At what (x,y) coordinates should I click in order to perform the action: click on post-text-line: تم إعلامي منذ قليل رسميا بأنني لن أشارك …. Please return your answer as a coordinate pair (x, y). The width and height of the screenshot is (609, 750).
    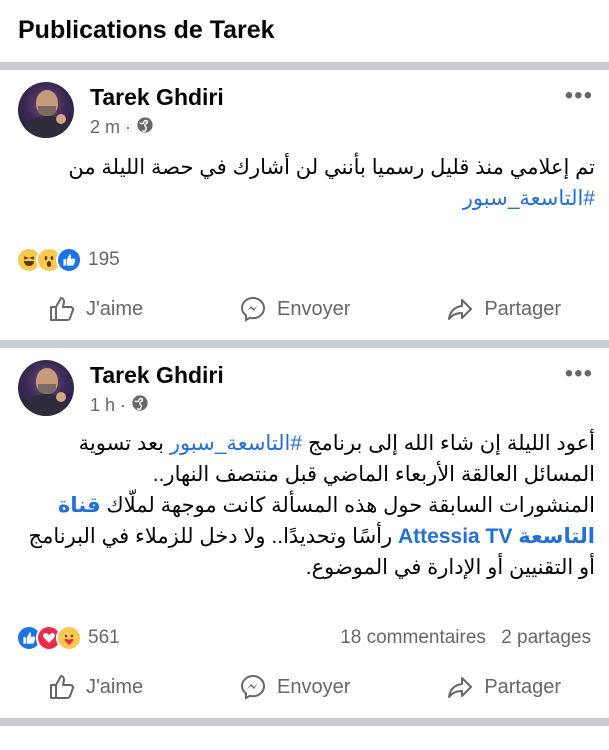
    Looking at the image, I should click on (331, 167).